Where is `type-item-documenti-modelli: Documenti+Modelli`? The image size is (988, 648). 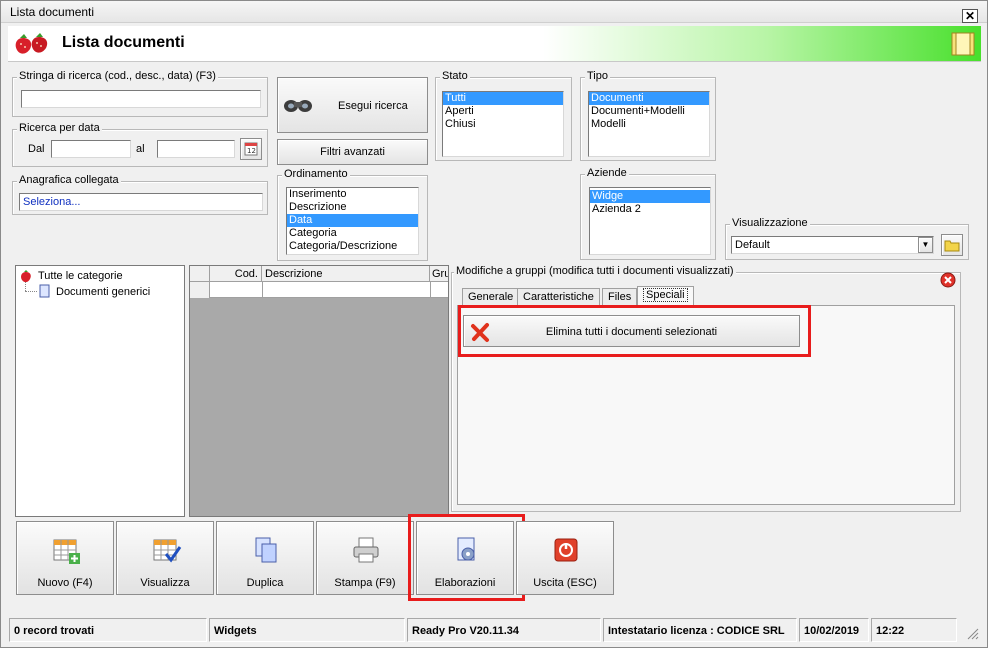 type-item-documenti-modelli: Documenti+Modelli is located at coordinates (649, 111).